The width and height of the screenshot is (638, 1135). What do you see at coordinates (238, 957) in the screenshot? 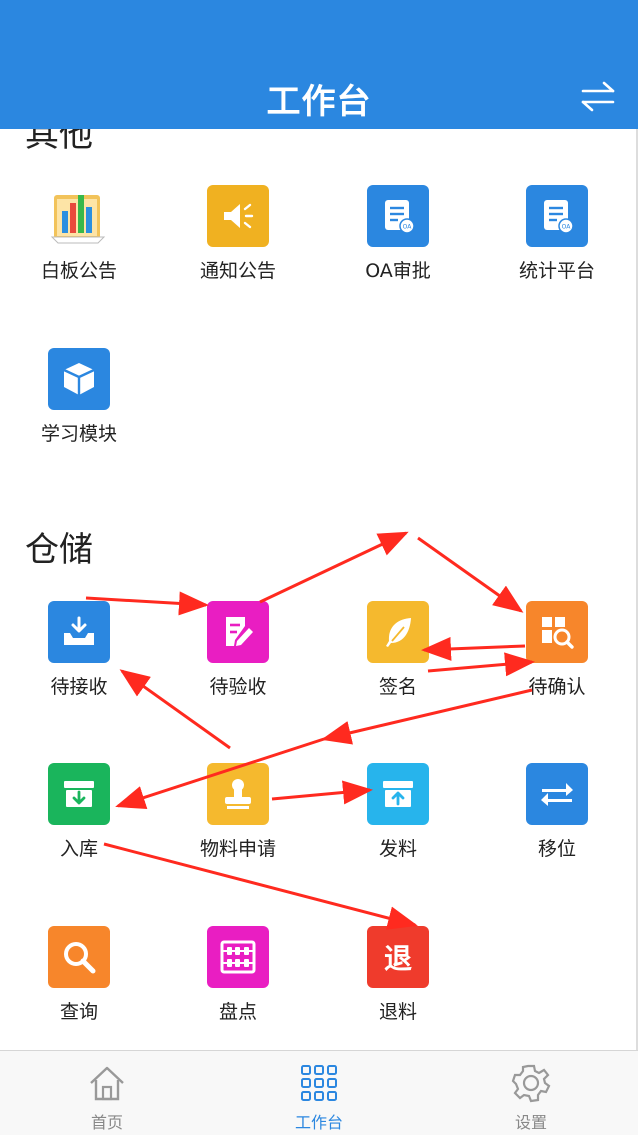
I see `abacus-icon` at bounding box center [238, 957].